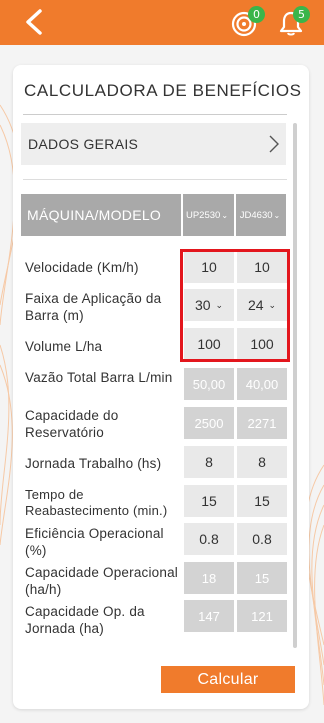 Image resolution: width=324 pixels, height=723 pixels. Describe the element at coordinates (262, 423) in the screenshot. I see `tank-capacity-value-2: 2271` at that location.